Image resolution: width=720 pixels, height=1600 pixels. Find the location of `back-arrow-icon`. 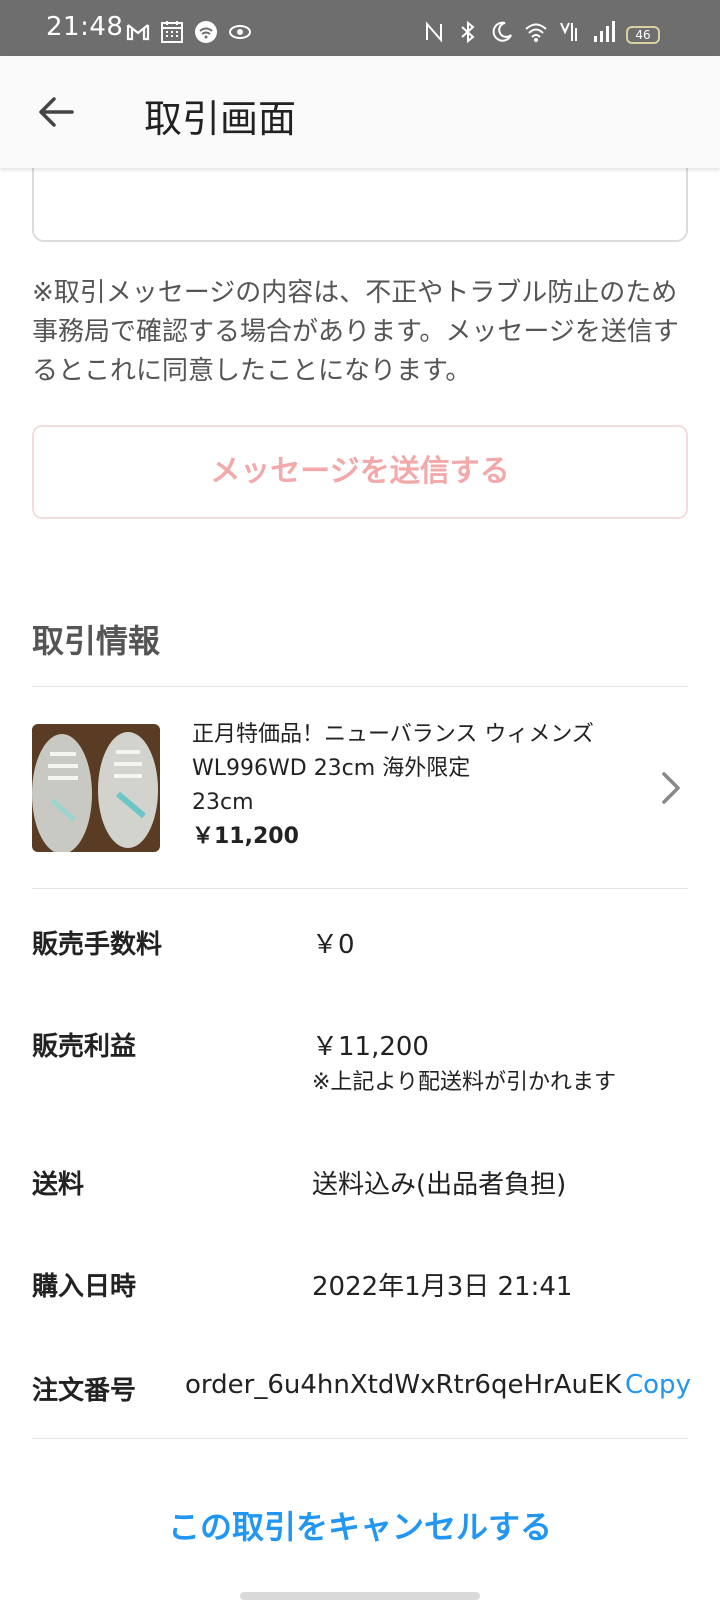

back-arrow-icon is located at coordinates (56, 112).